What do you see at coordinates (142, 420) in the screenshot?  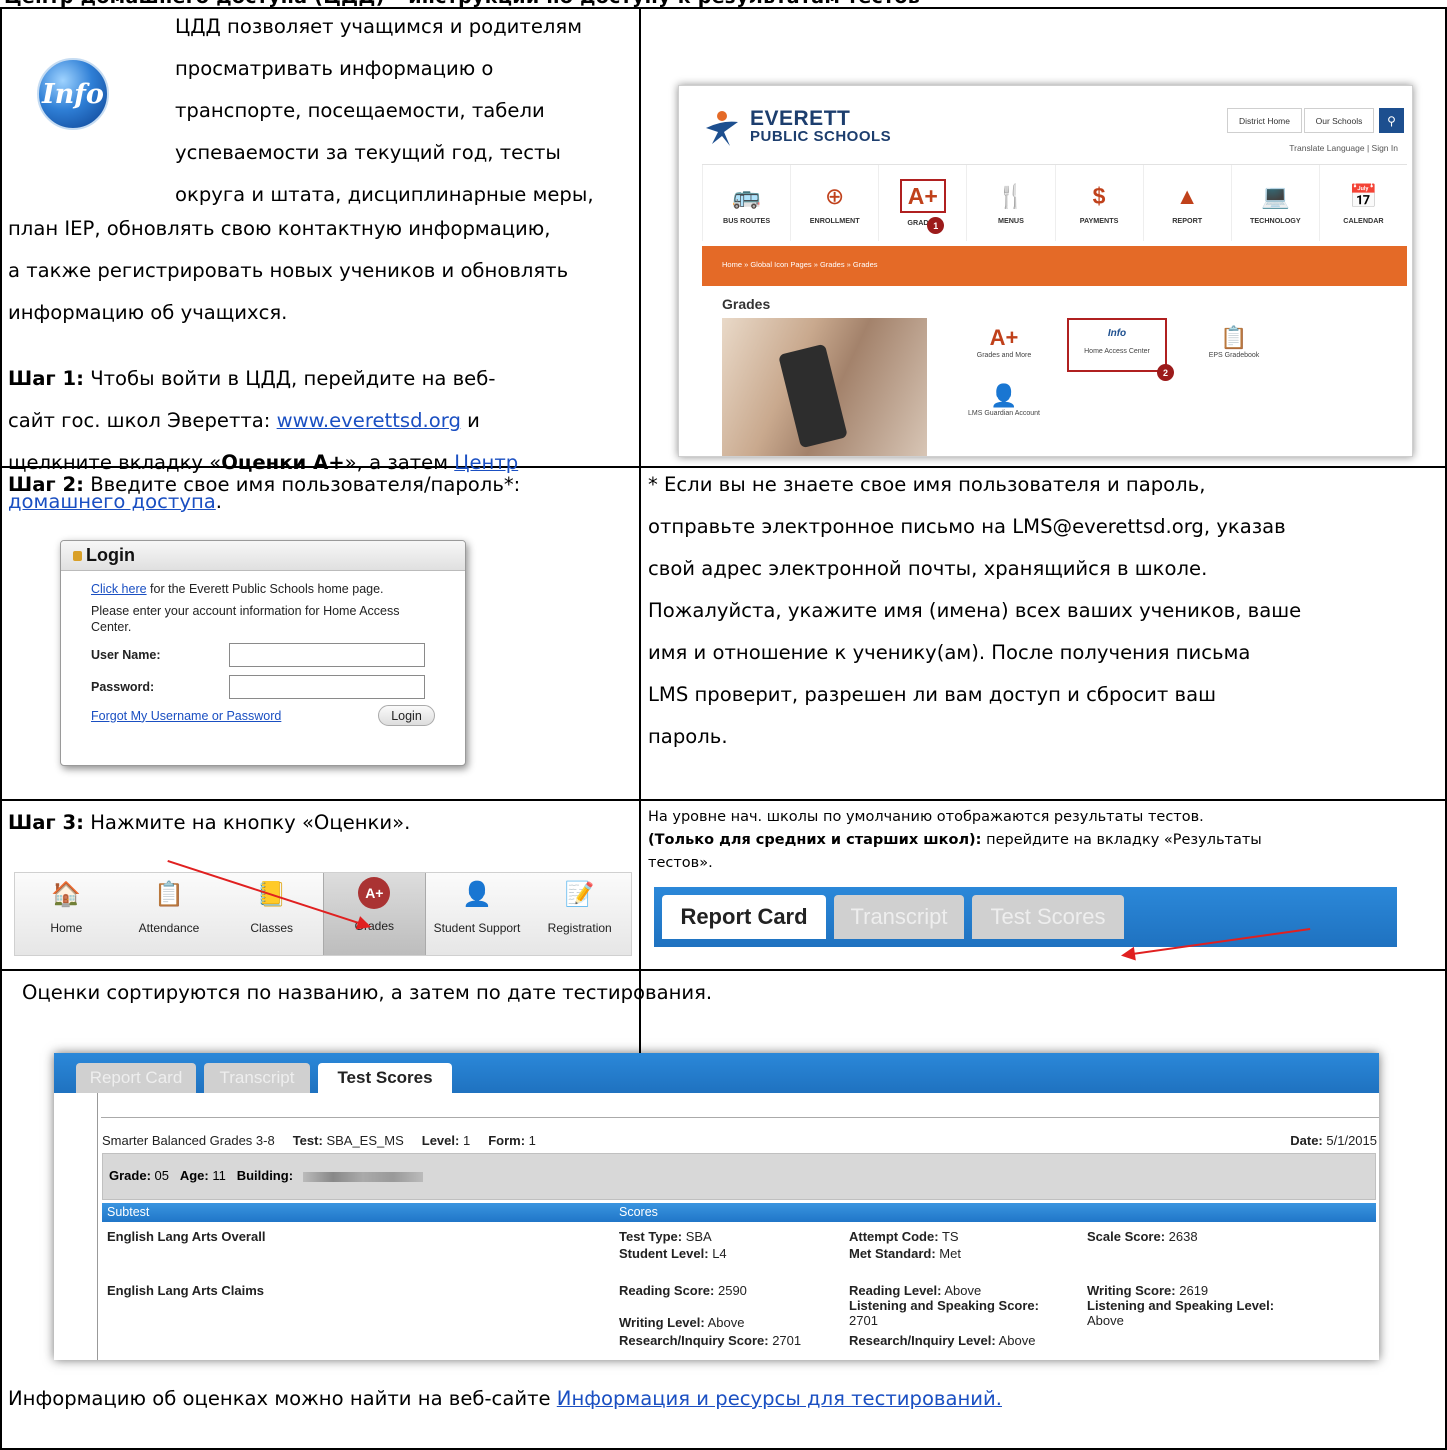 I see `step1-text-part: сайт гос. школ Эверетта:` at bounding box center [142, 420].